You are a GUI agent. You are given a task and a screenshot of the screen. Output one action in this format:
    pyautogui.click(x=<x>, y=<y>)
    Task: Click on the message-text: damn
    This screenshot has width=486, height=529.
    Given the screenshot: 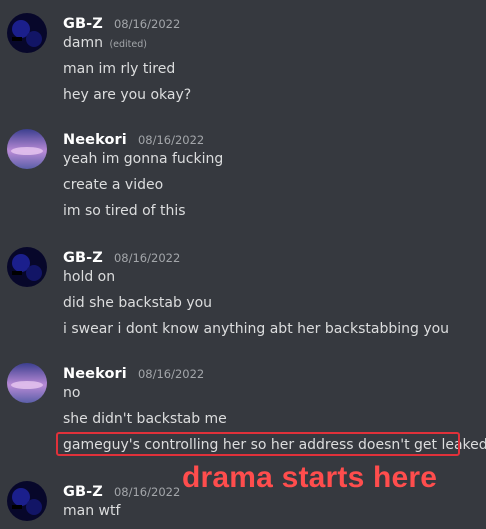 What is the action you would take?
    pyautogui.click(x=83, y=43)
    